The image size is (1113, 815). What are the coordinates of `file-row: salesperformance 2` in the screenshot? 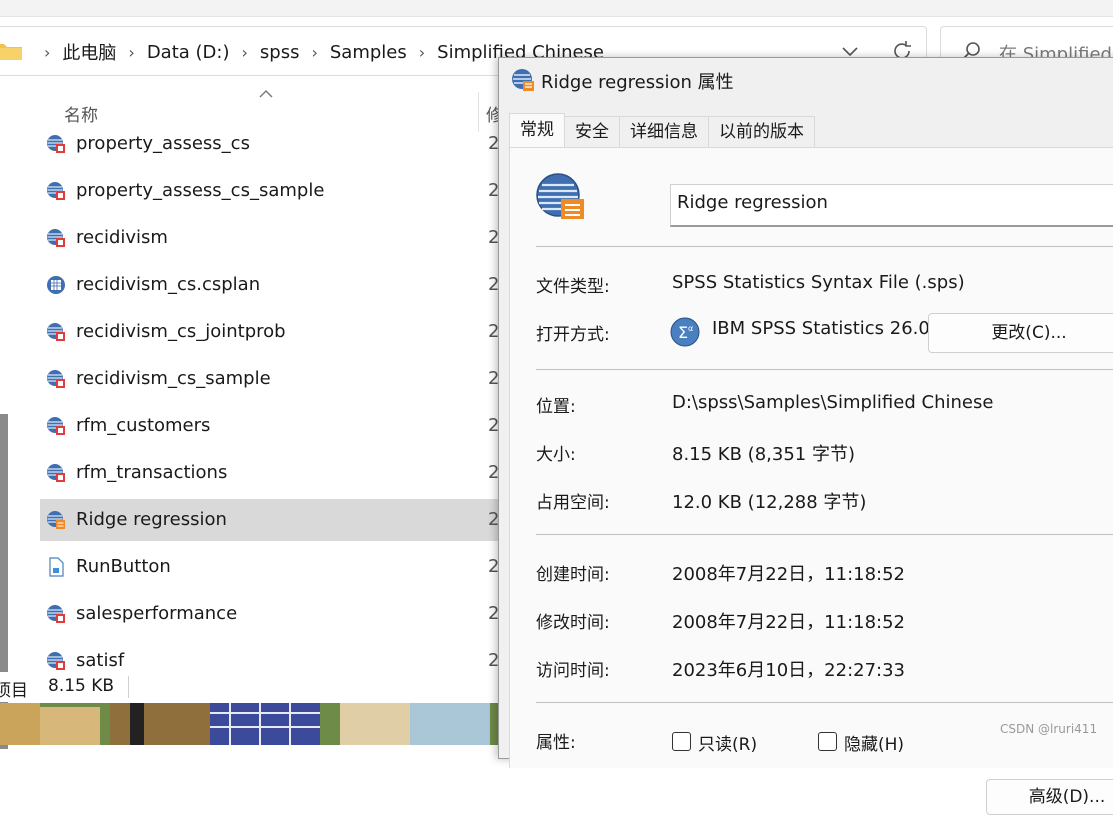 It's located at (270, 614).